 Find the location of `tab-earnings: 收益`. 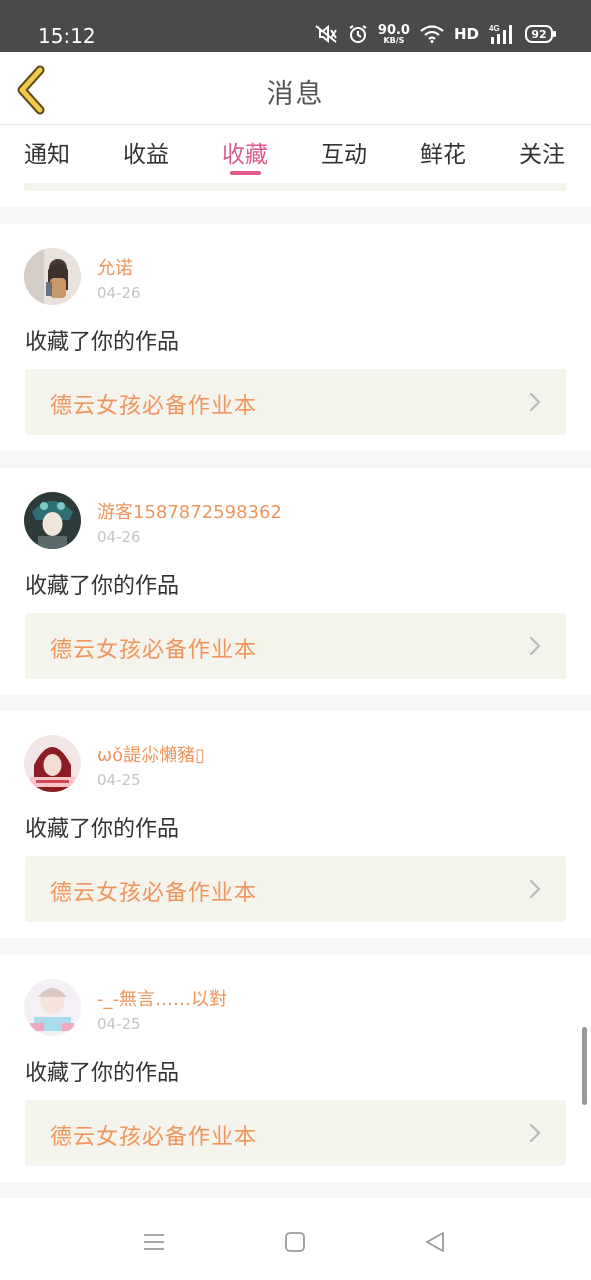

tab-earnings: 收益 is located at coordinates (146, 152).